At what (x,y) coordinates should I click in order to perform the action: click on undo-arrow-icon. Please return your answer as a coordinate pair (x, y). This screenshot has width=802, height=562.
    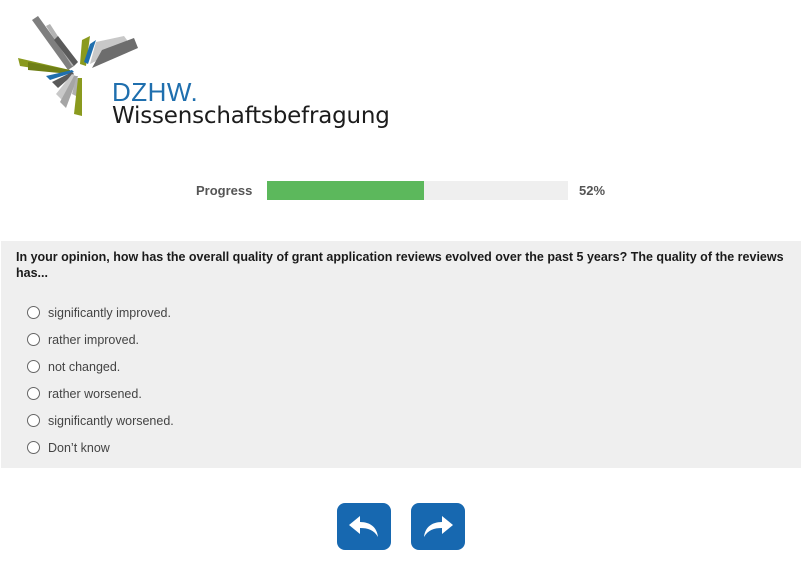
    Looking at the image, I should click on (363, 526).